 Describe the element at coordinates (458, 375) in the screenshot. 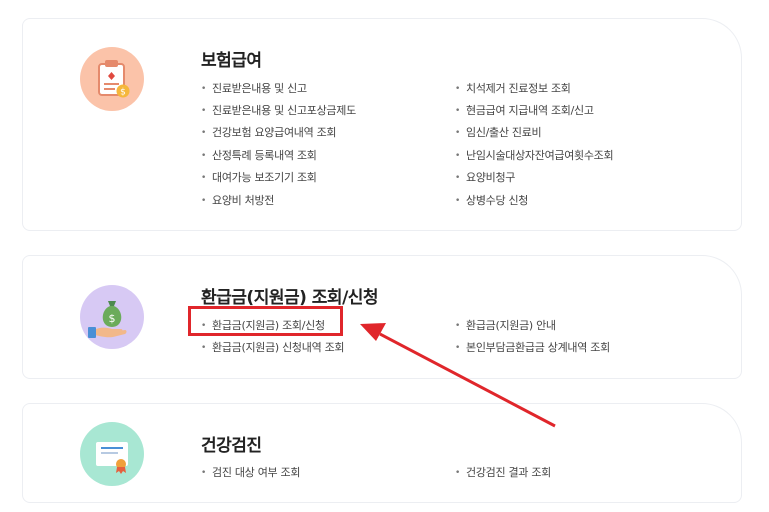

I see `annotation-arrow` at that location.